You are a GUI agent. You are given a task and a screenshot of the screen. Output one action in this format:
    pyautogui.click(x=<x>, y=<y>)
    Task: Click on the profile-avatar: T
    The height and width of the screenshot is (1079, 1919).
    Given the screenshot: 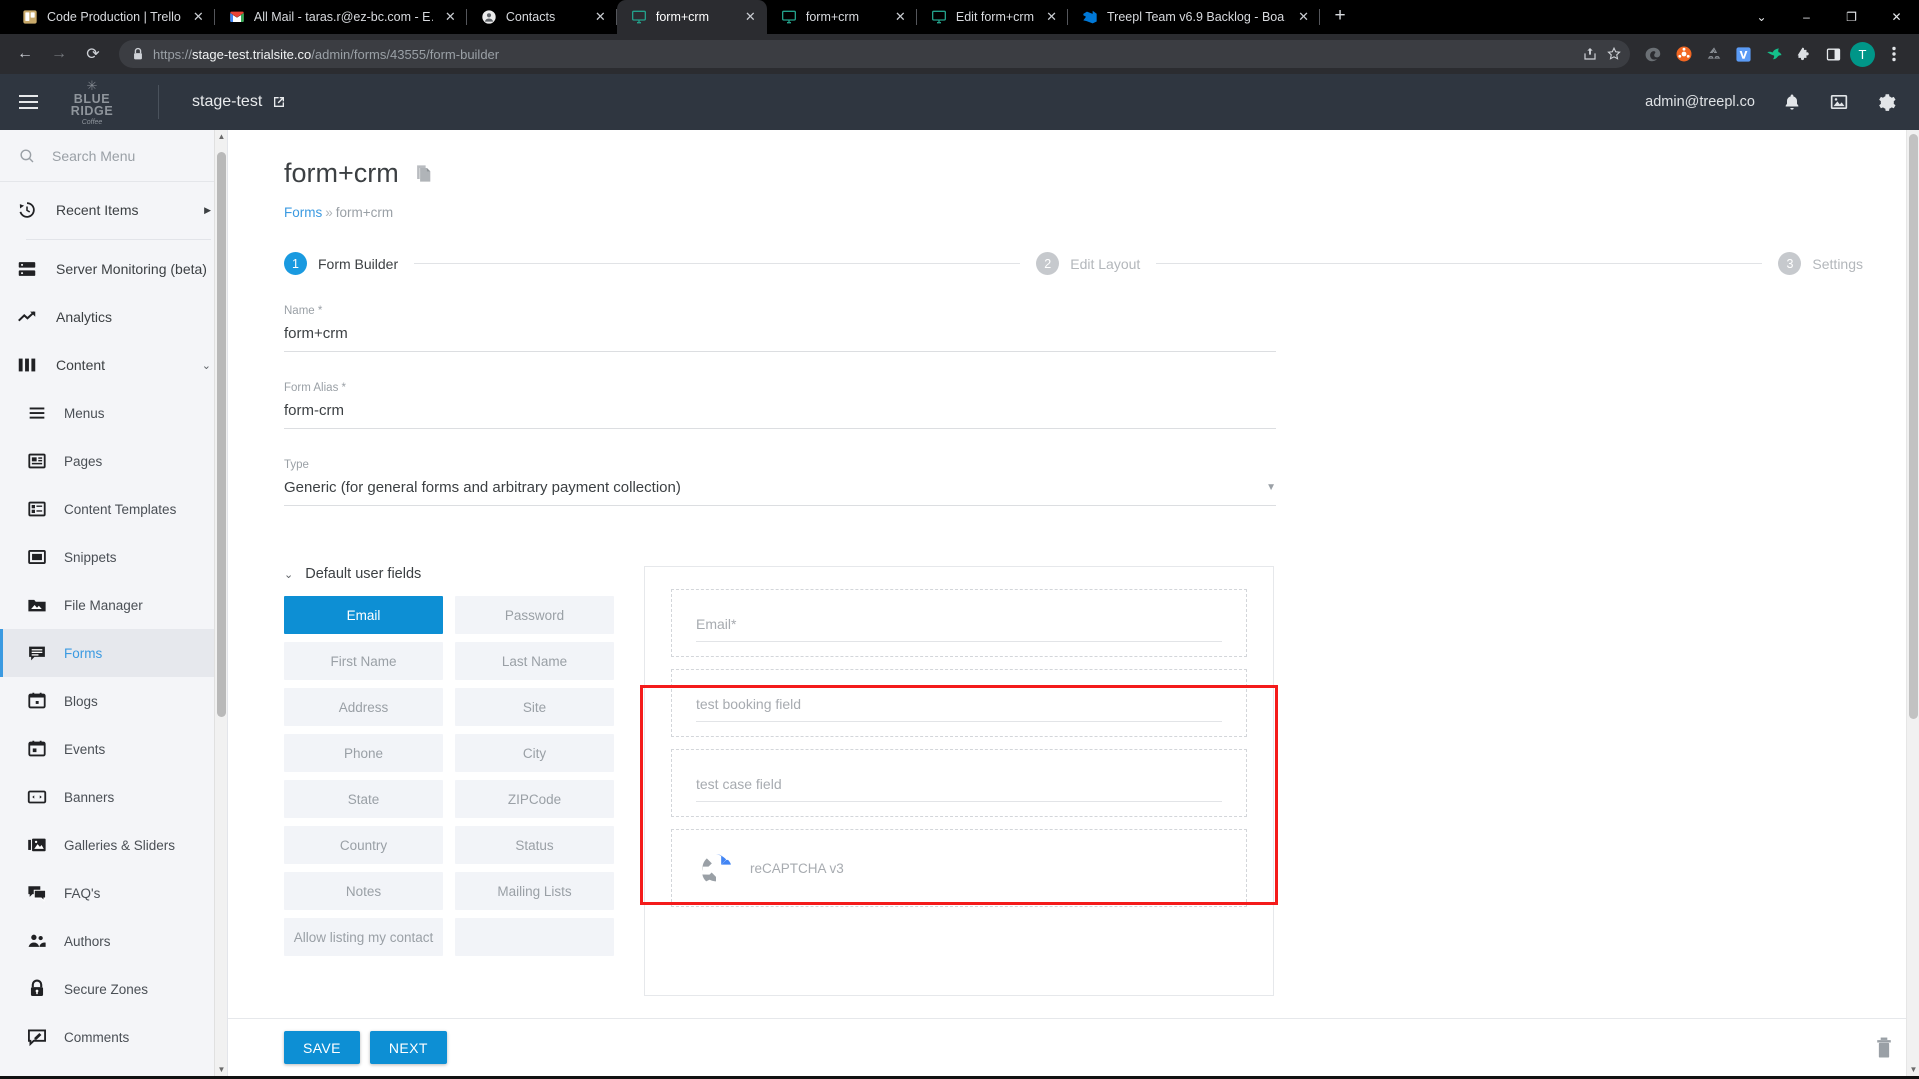 What is the action you would take?
    pyautogui.click(x=1862, y=54)
    